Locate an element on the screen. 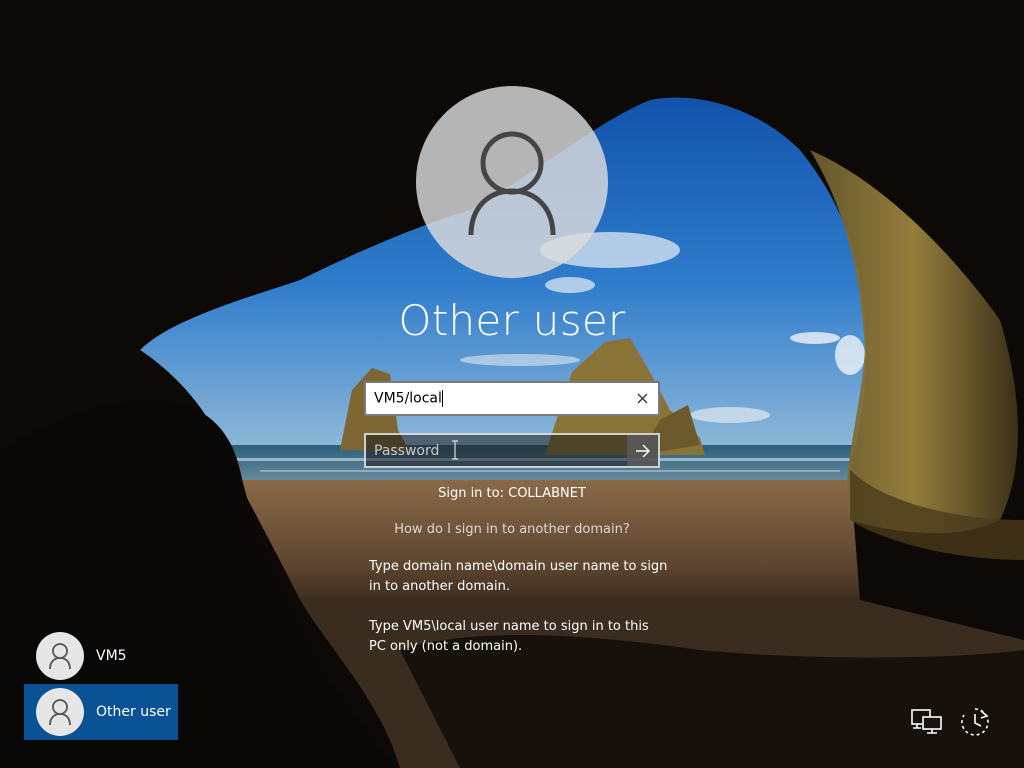 This screenshot has width=1024, height=768. power-icon is located at coordinates (975, 722).